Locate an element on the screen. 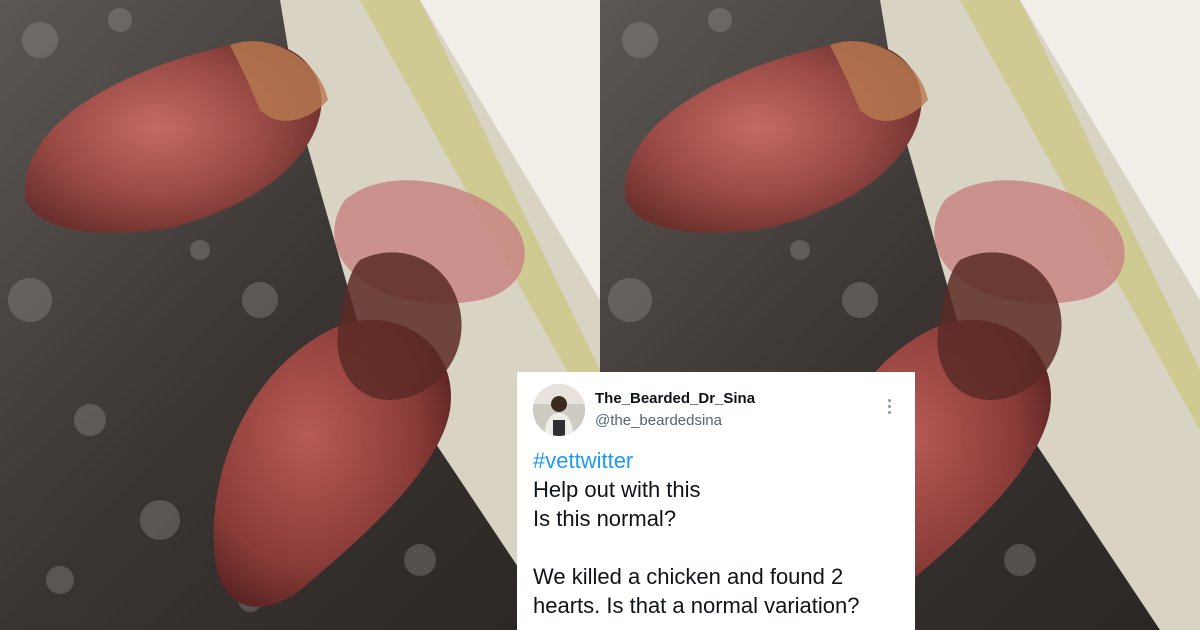 The image size is (1200, 630). avatar-image is located at coordinates (559, 410).